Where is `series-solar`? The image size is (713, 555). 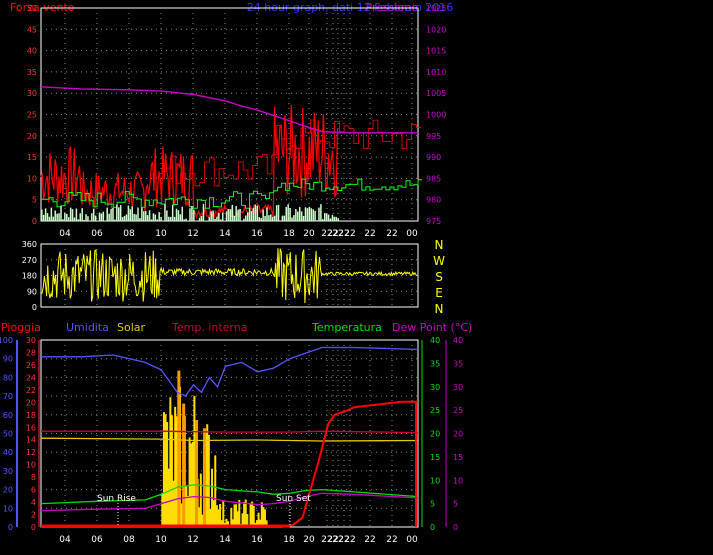
series-solar is located at coordinates (229, 439).